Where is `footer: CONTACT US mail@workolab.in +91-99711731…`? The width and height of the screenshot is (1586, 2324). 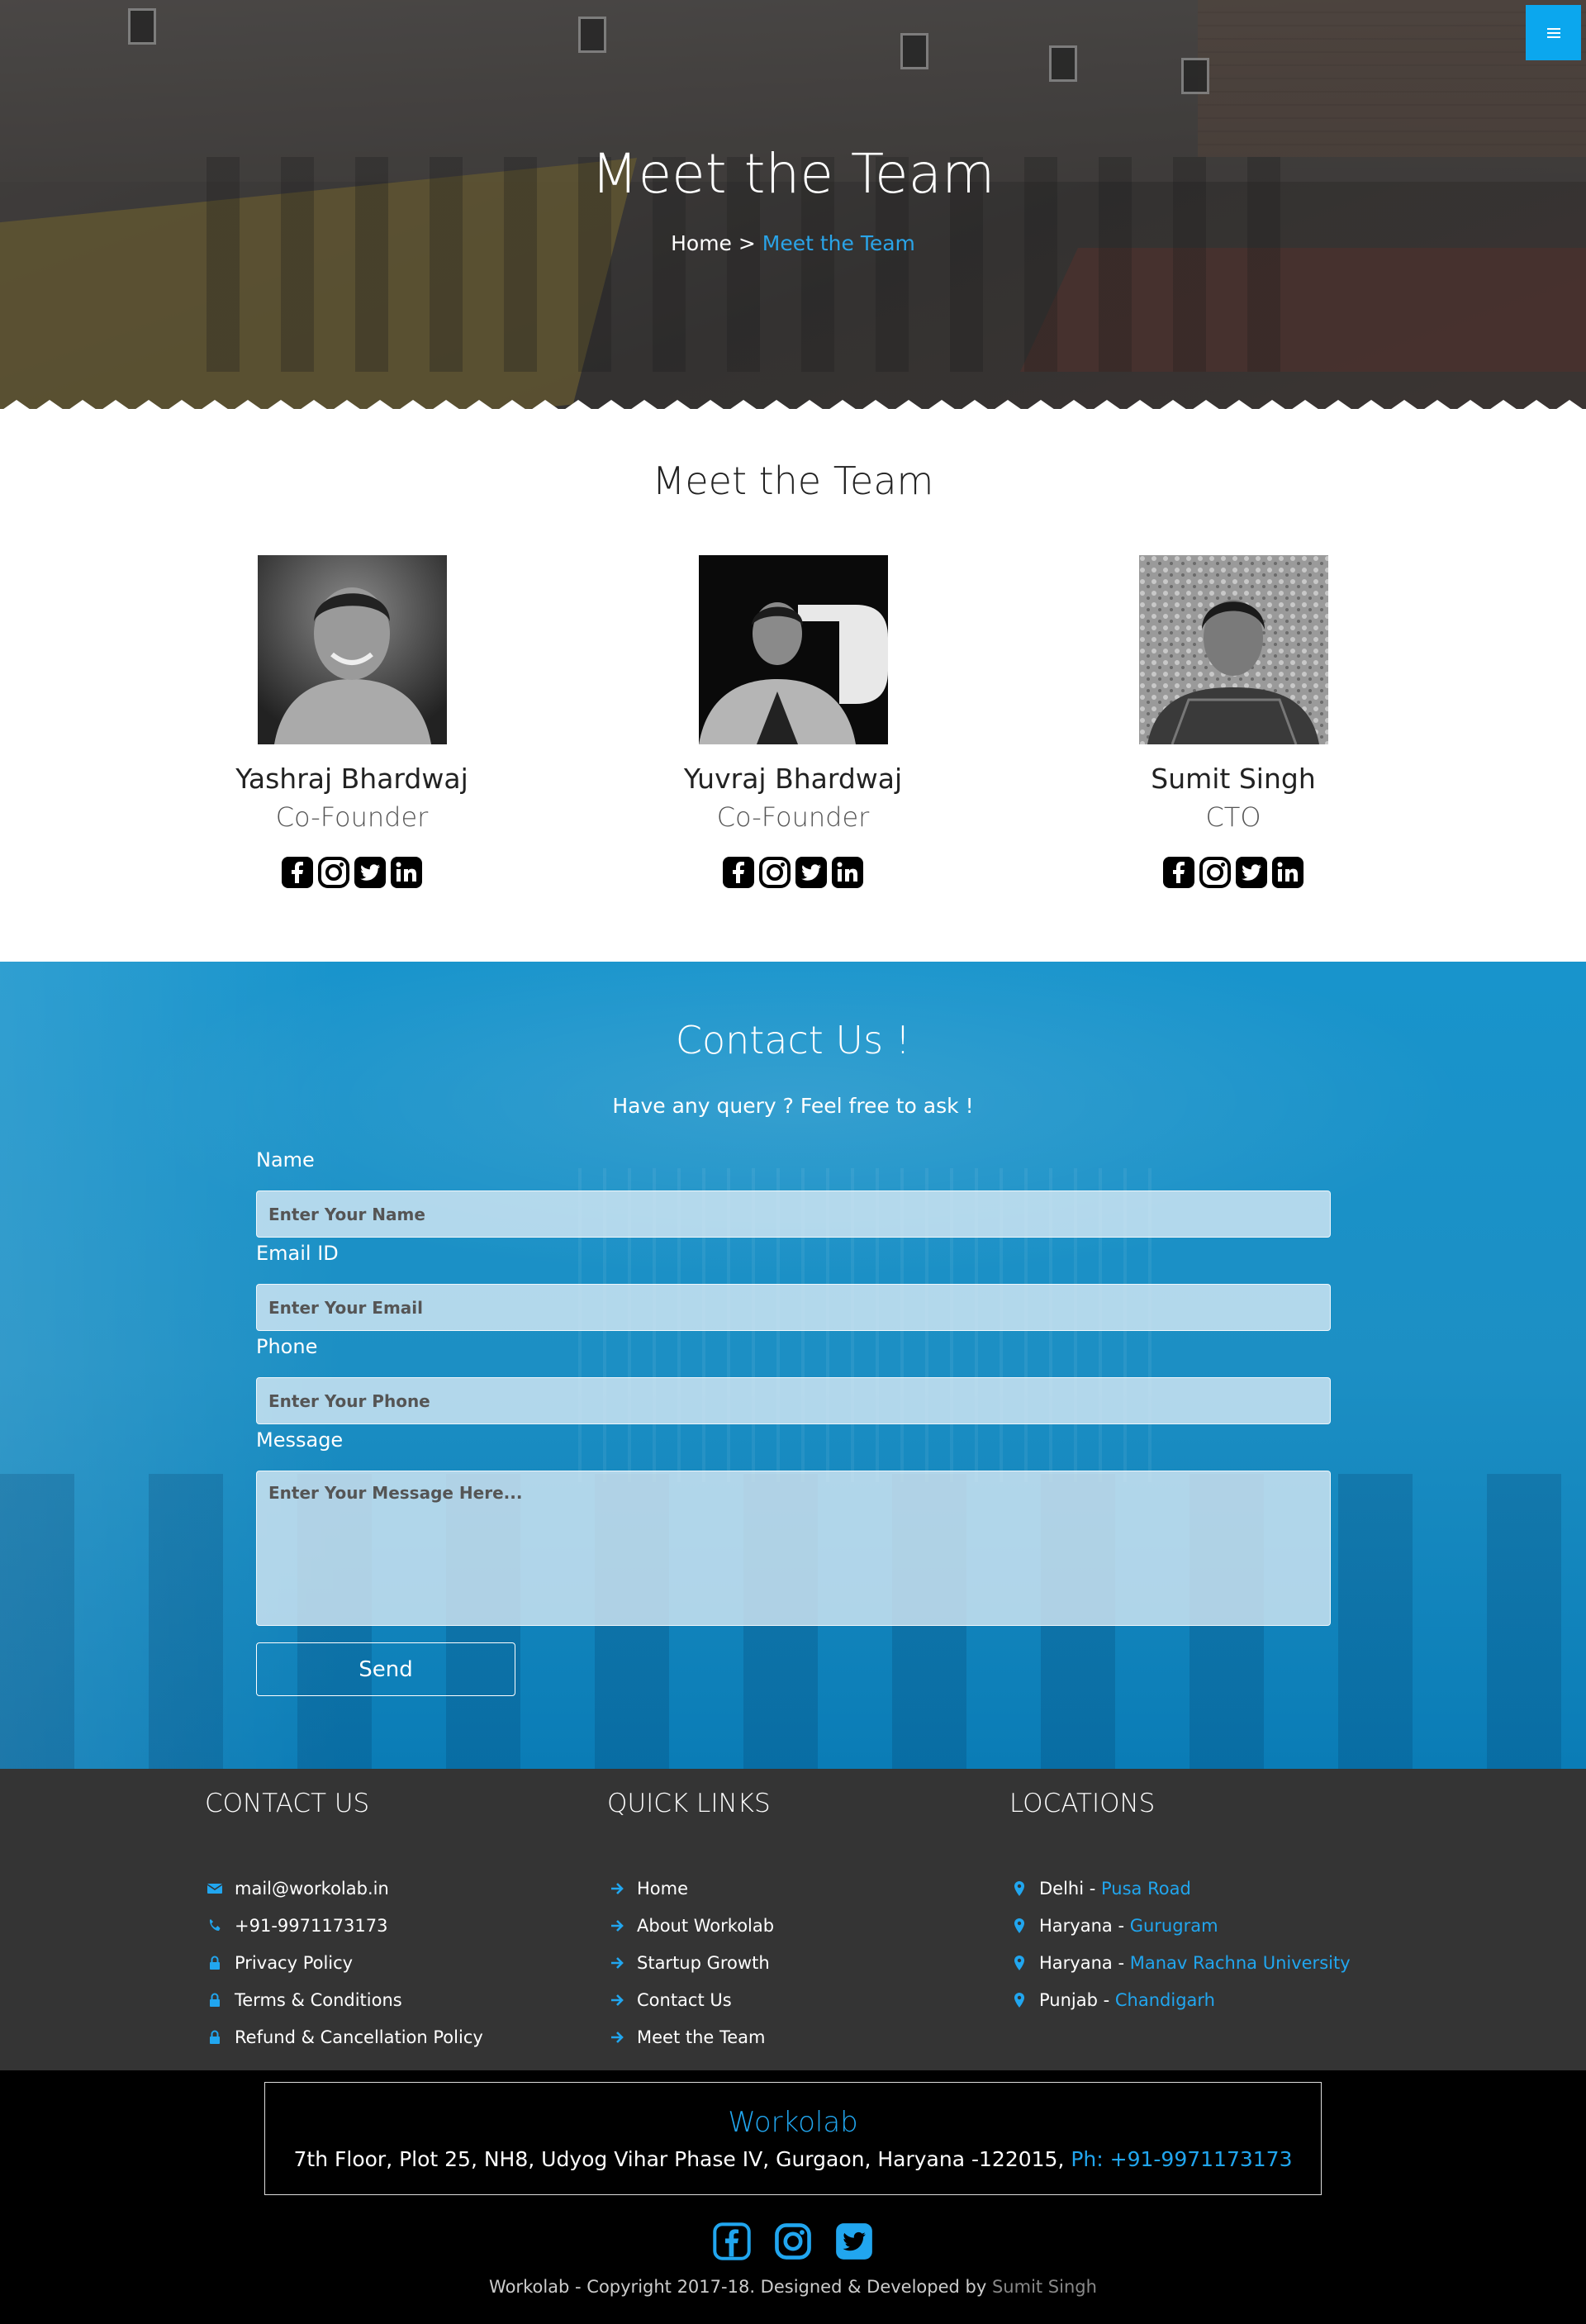
footer: CONTACT US mail@workolab.in +91-99711731… is located at coordinates (793, 1920).